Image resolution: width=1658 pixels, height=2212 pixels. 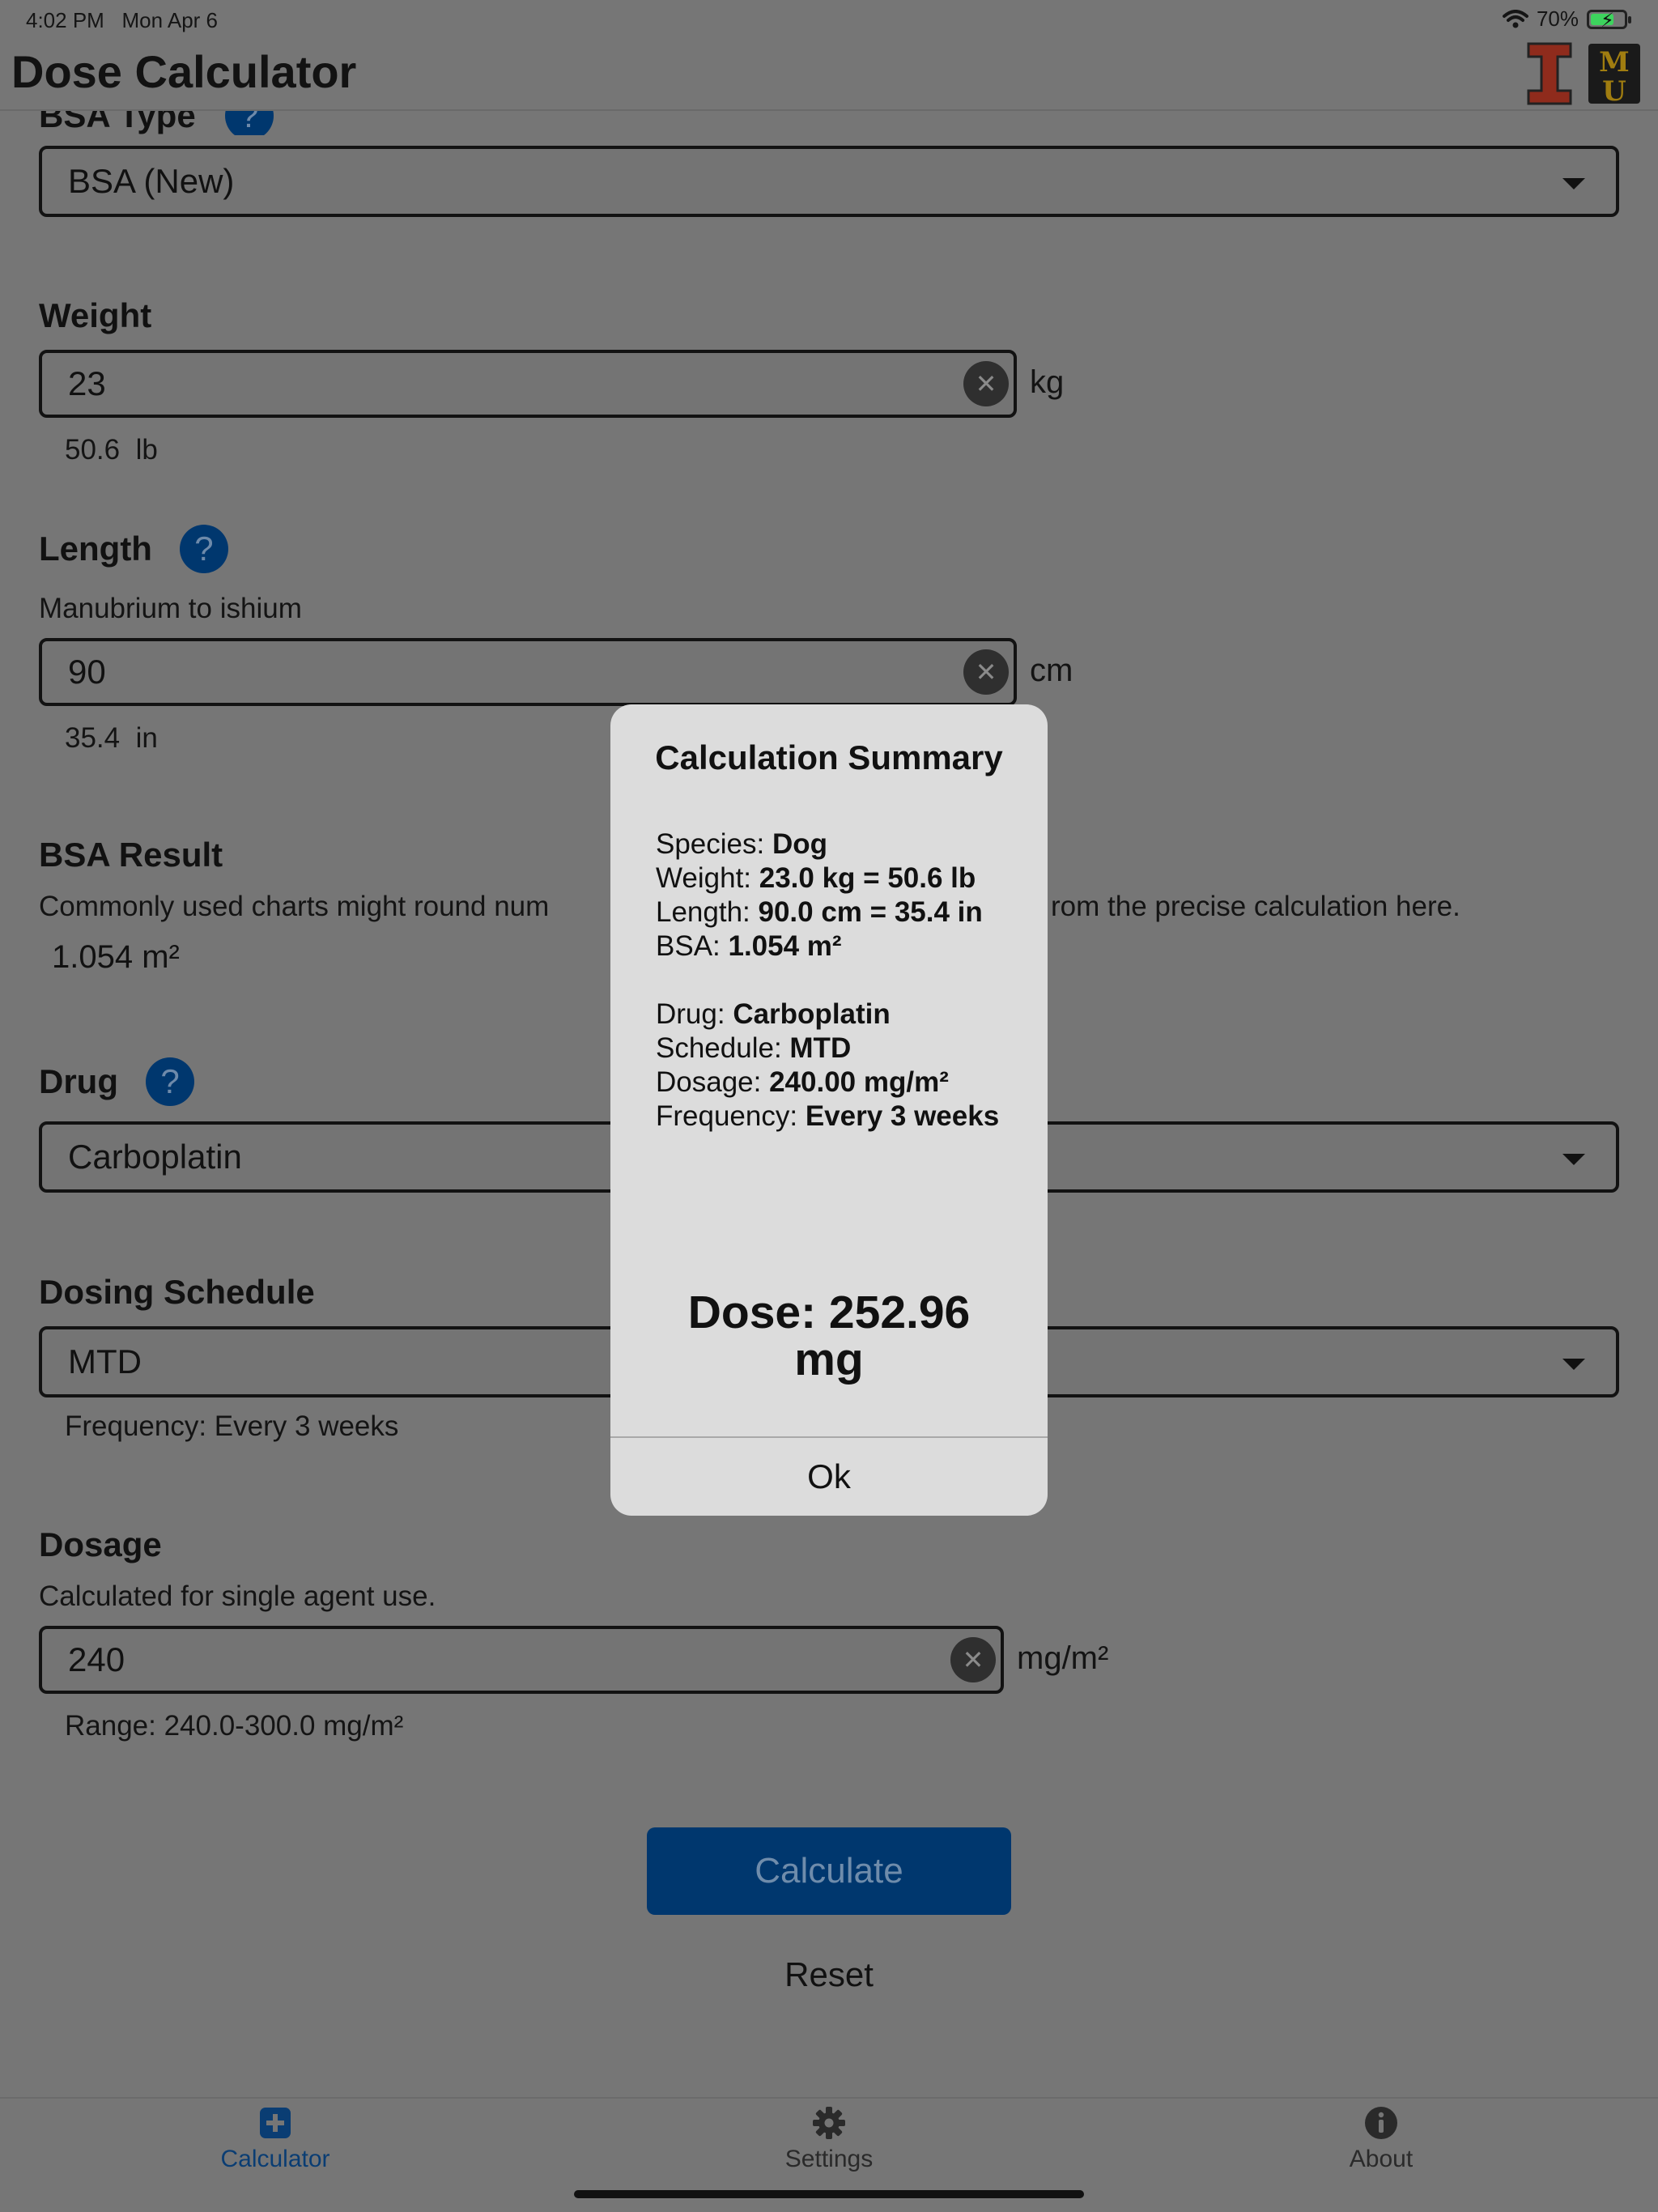 What do you see at coordinates (1381, 2159) in the screenshot?
I see `tab-about-label: About` at bounding box center [1381, 2159].